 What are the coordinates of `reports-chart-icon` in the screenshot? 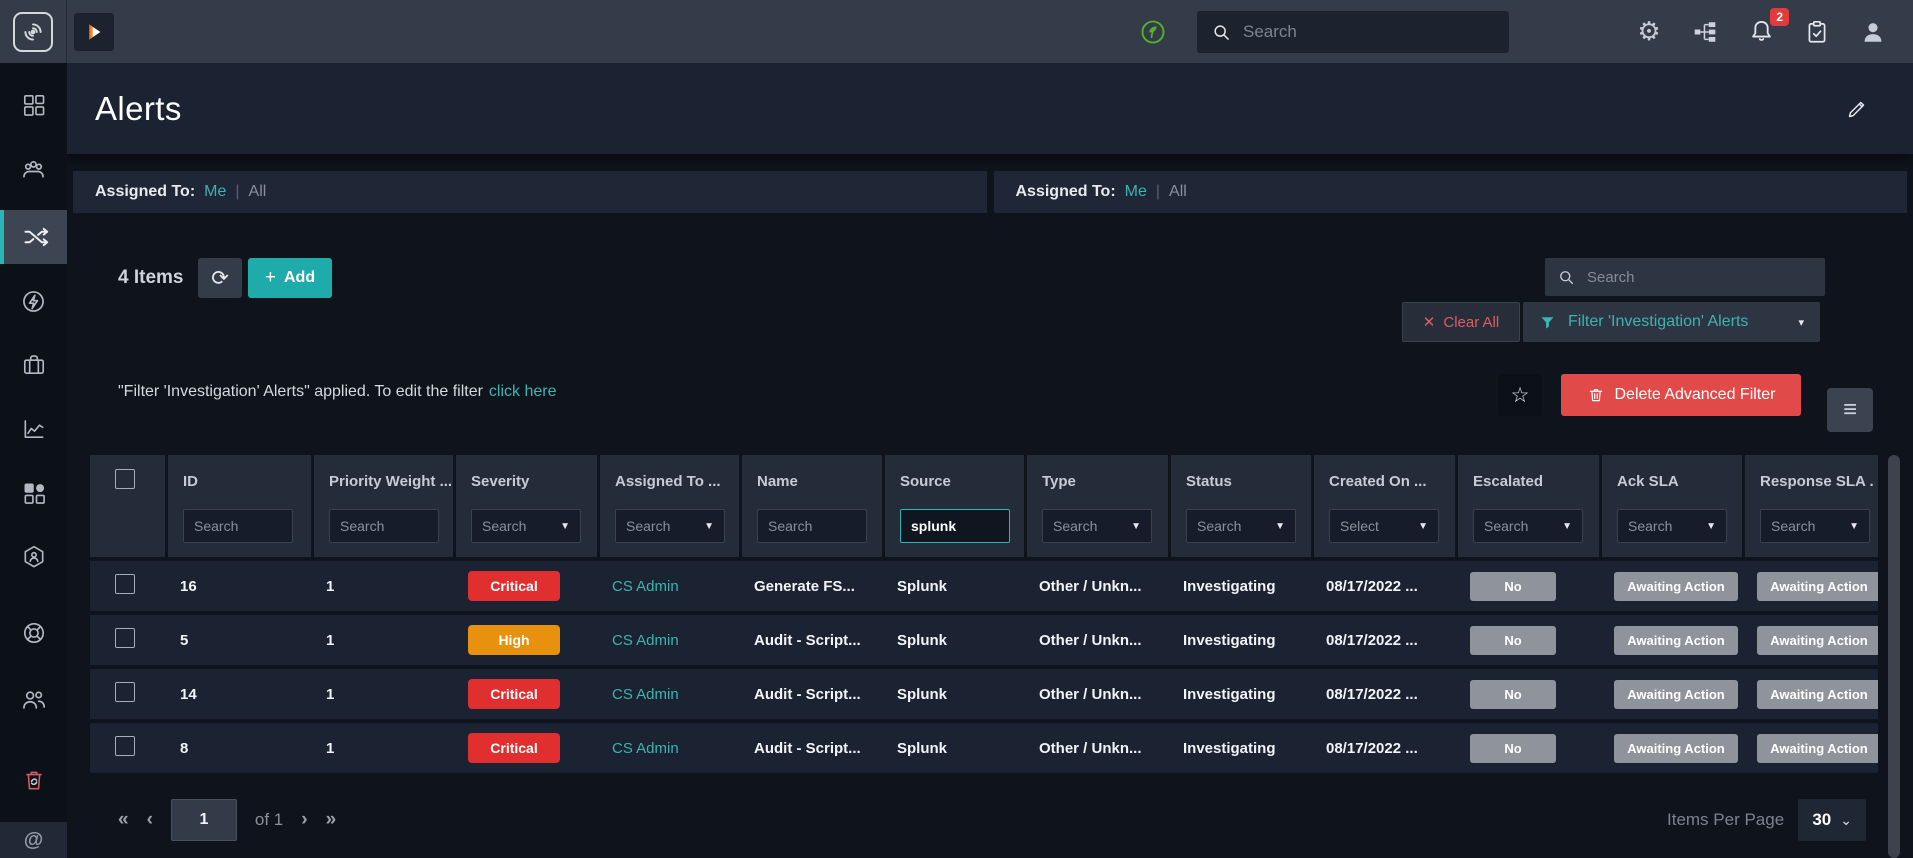 It's located at (33, 429).